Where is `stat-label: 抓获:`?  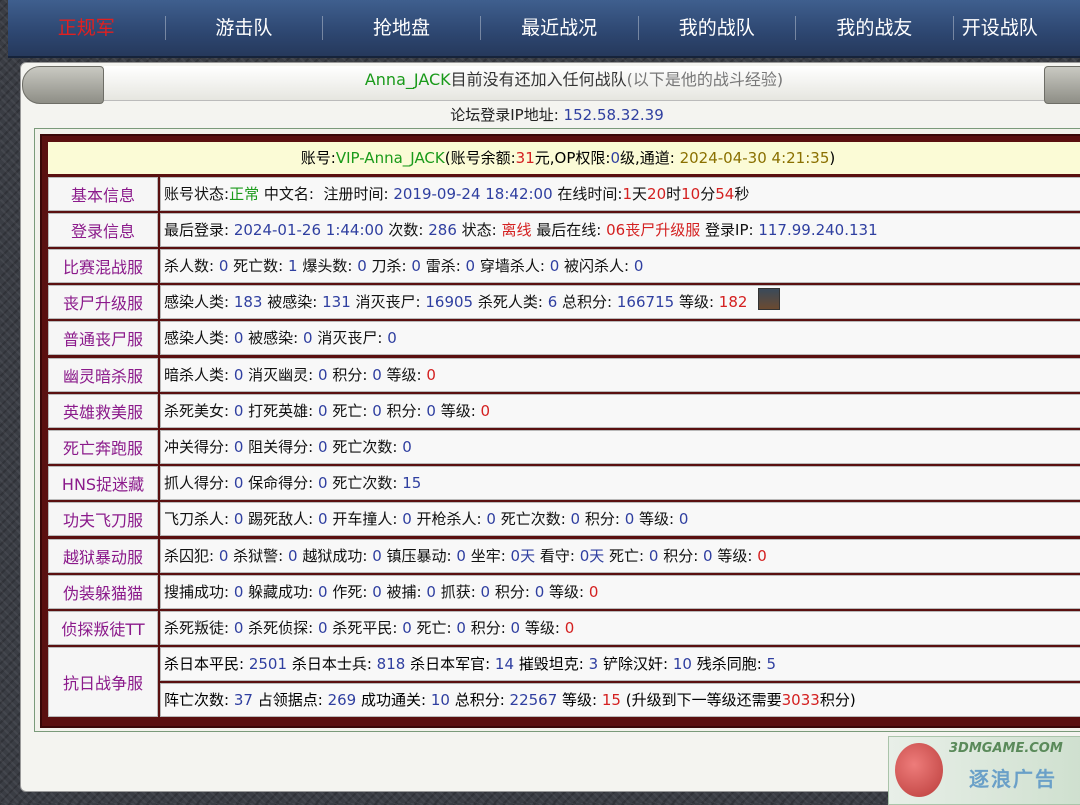 stat-label: 抓获: is located at coordinates (458, 591).